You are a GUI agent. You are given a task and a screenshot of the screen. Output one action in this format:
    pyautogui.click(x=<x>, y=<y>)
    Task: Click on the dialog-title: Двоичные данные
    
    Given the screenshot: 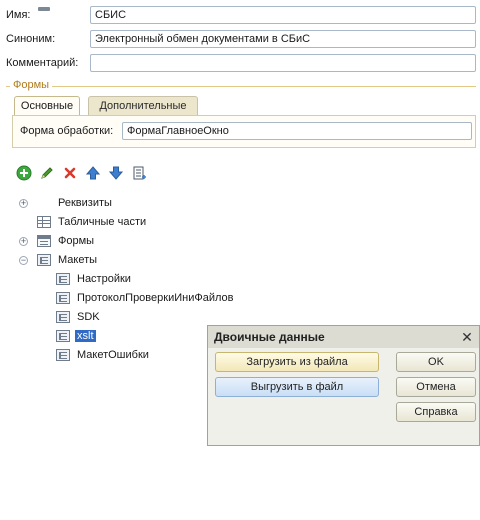 What is the action you would take?
    pyautogui.click(x=343, y=337)
    